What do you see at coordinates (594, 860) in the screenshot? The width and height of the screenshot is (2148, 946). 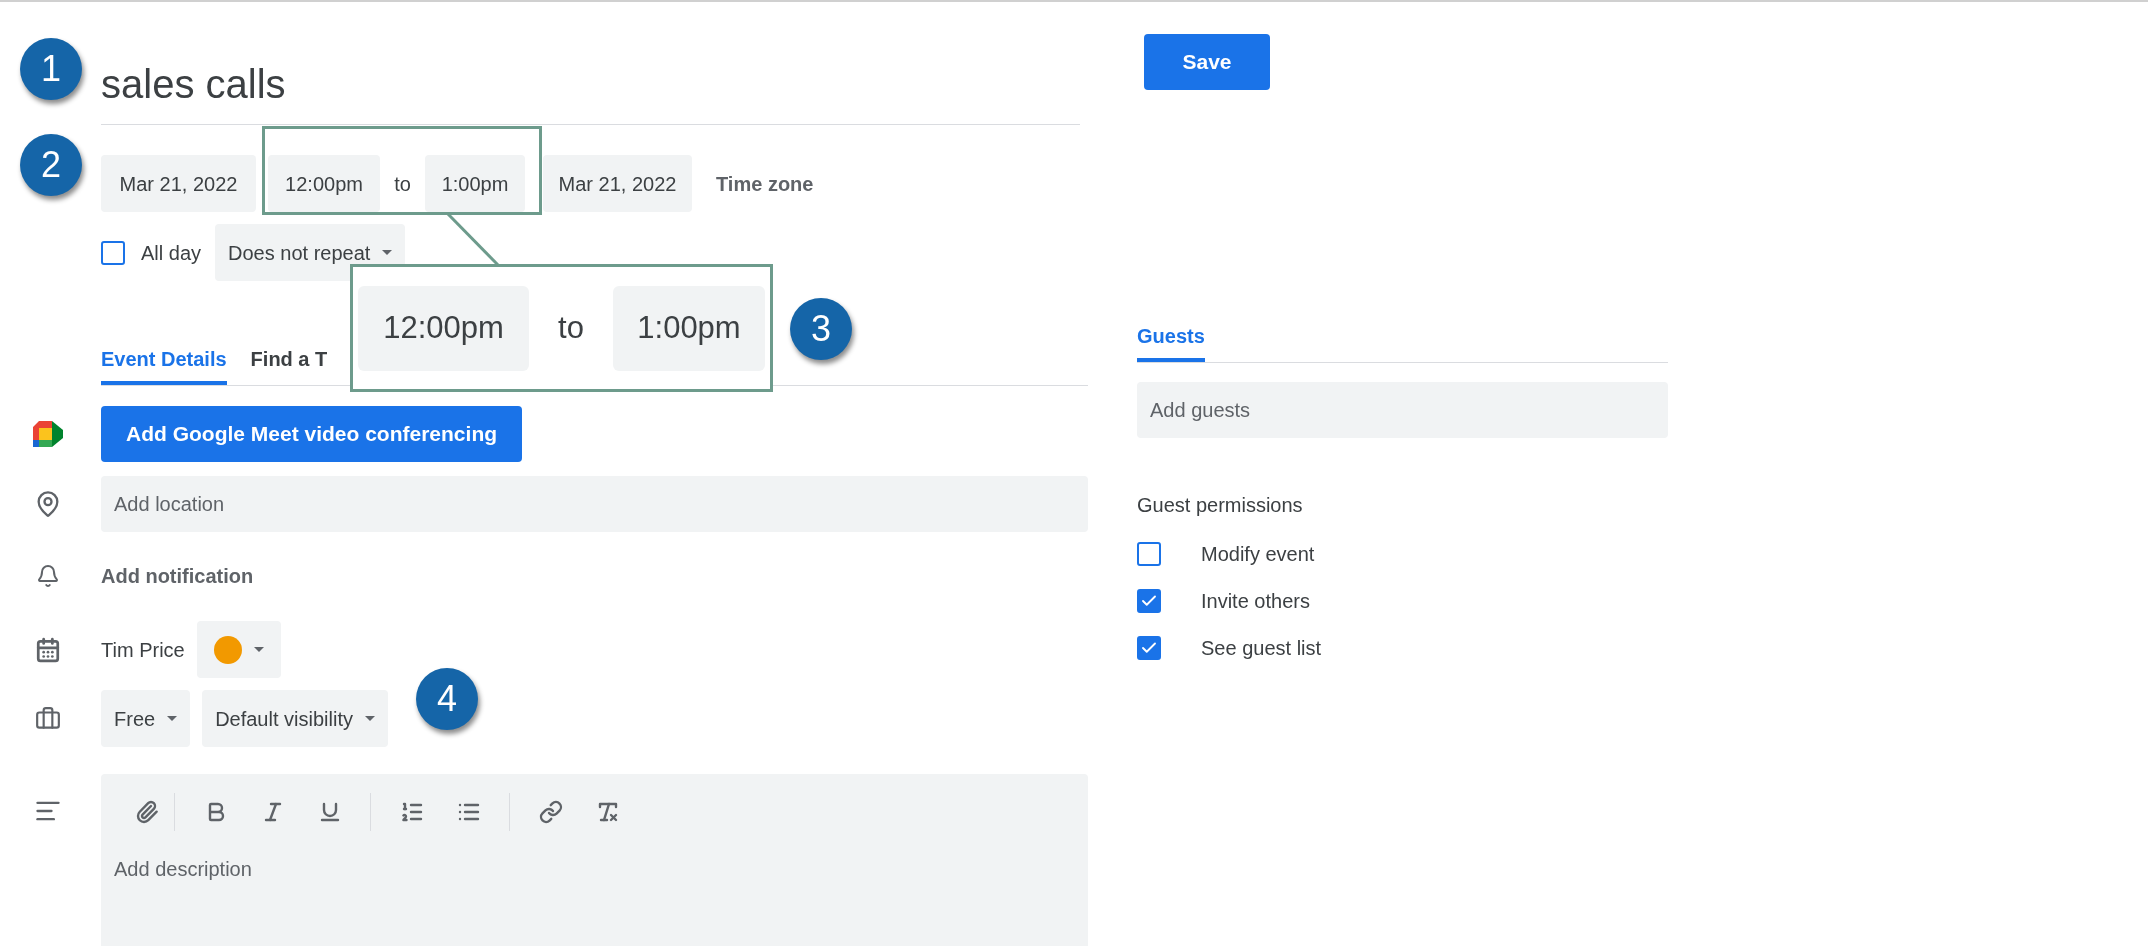 I see `description-editor: Add description` at bounding box center [594, 860].